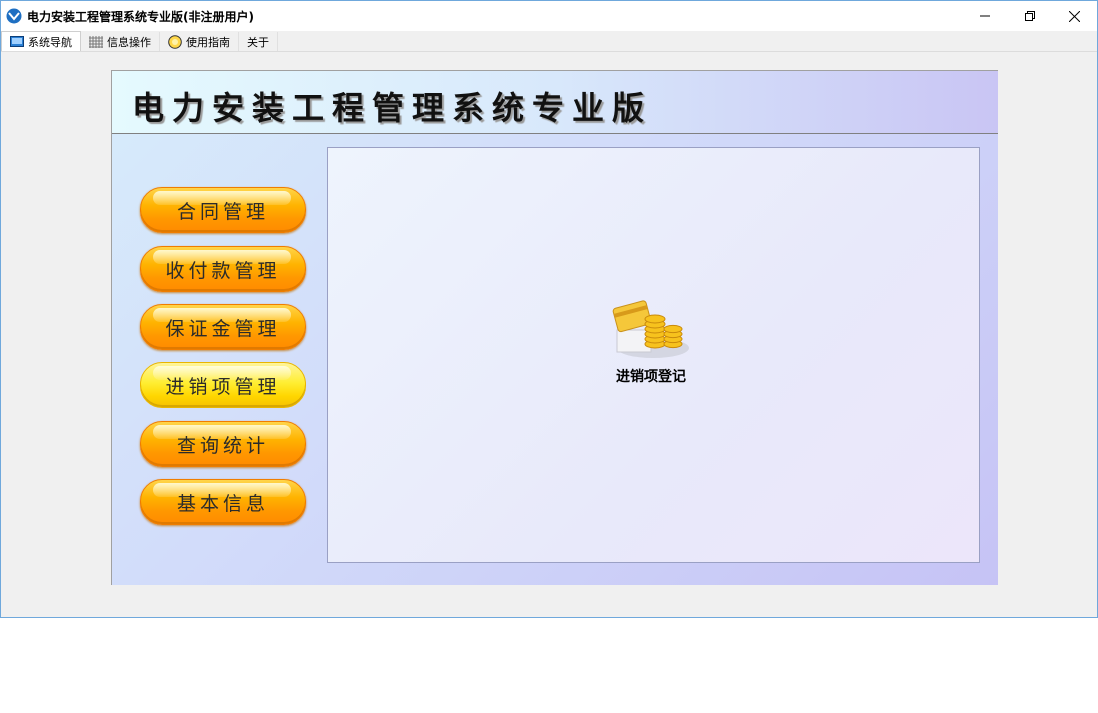 This screenshot has width=1098, height=713. I want to click on window-title: 电力安装工程管理系统专业版(非注册用户), so click(140, 16).